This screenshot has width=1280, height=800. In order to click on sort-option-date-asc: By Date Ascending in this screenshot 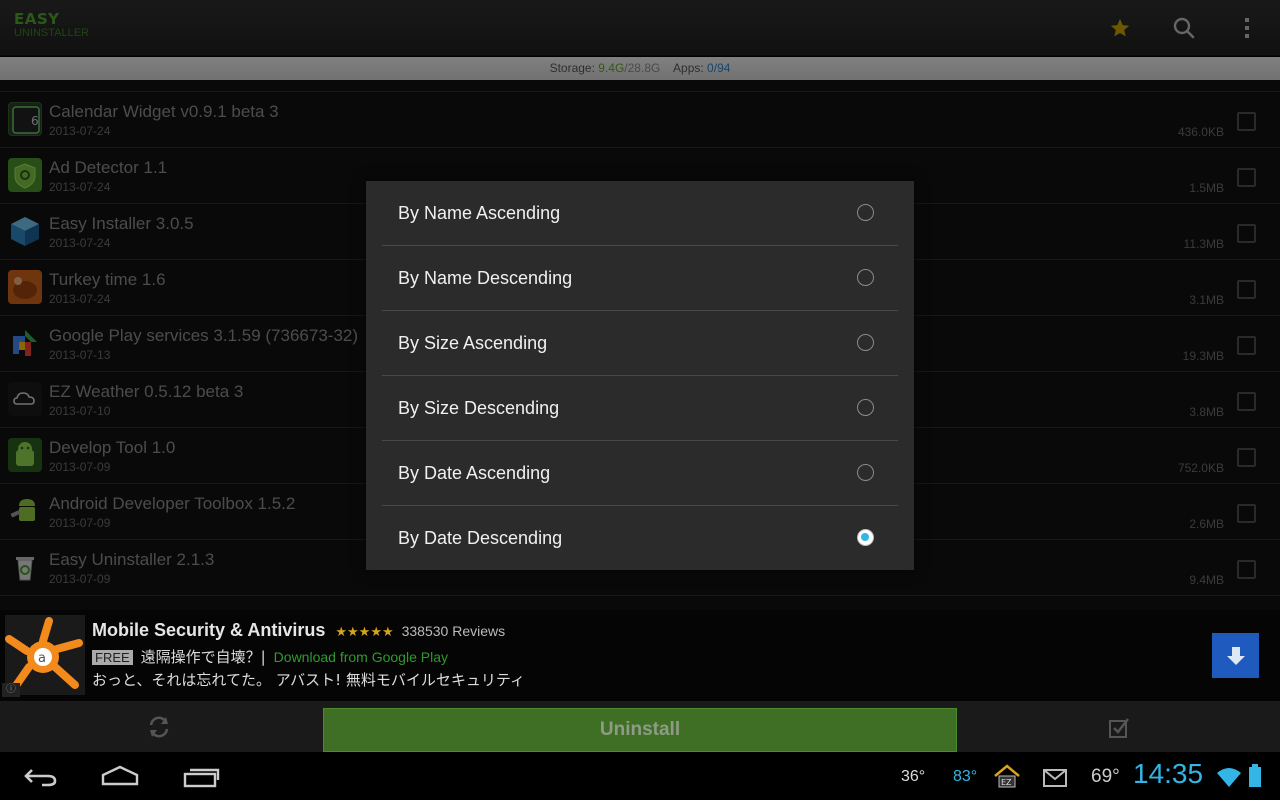, I will do `click(640, 473)`.